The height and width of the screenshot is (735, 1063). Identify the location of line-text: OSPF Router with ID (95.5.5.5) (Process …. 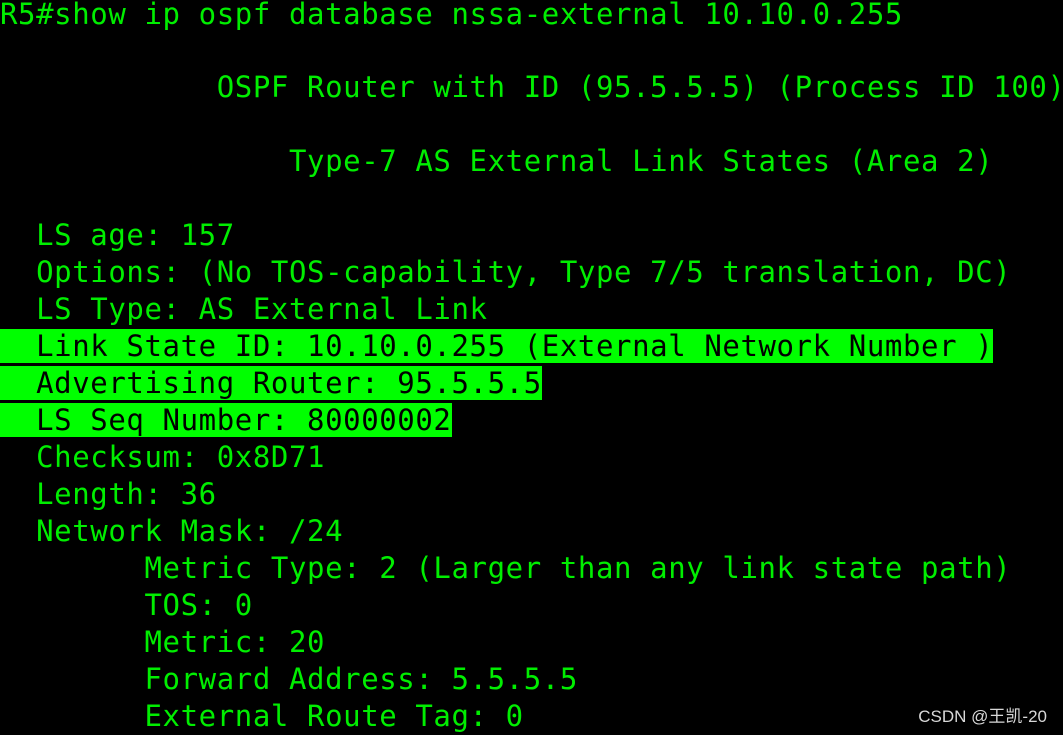
(531, 87).